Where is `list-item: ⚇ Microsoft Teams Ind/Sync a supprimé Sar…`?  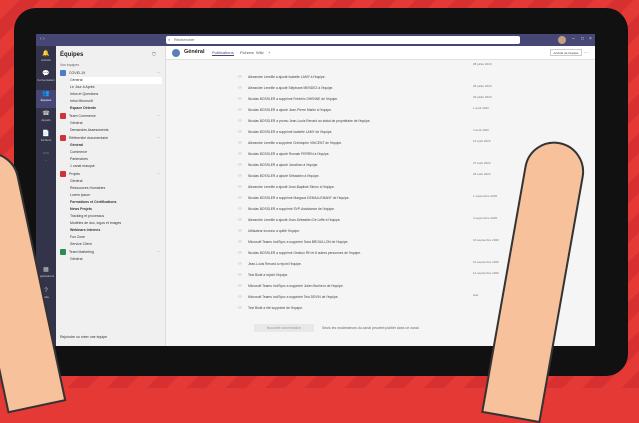 list-item: ⚇ Microsoft Teams Ind/Sync a supprimé Sar… is located at coordinates (388, 242).